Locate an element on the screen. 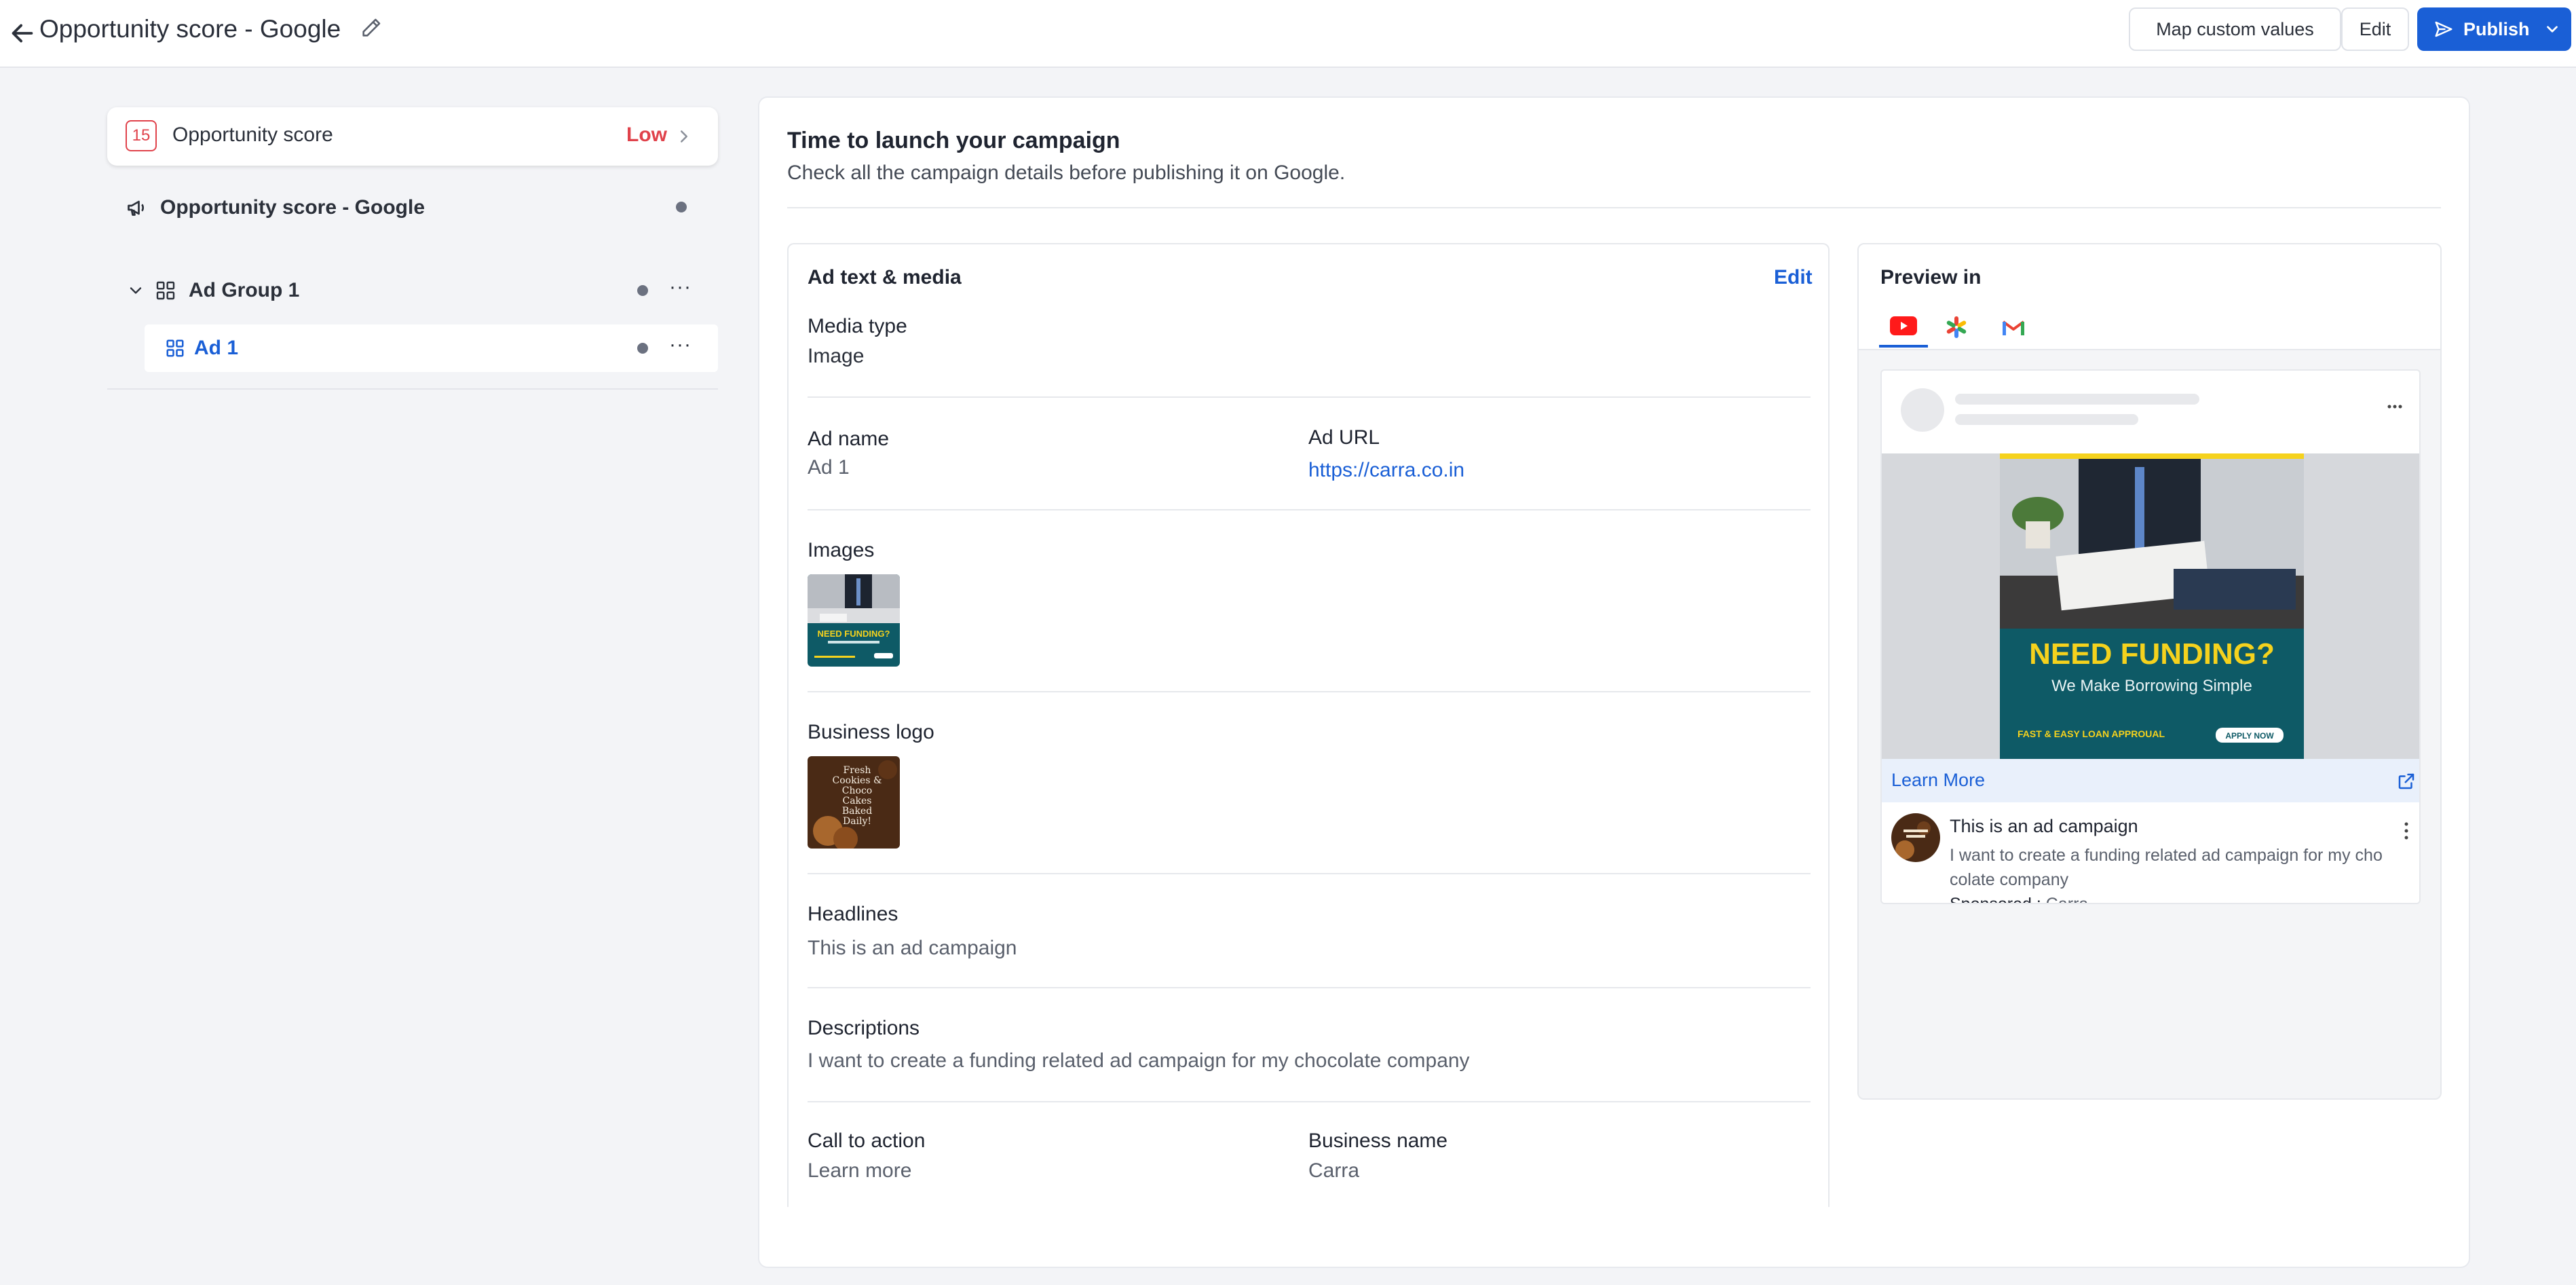  business-name-value: Carra is located at coordinates (1334, 1170).